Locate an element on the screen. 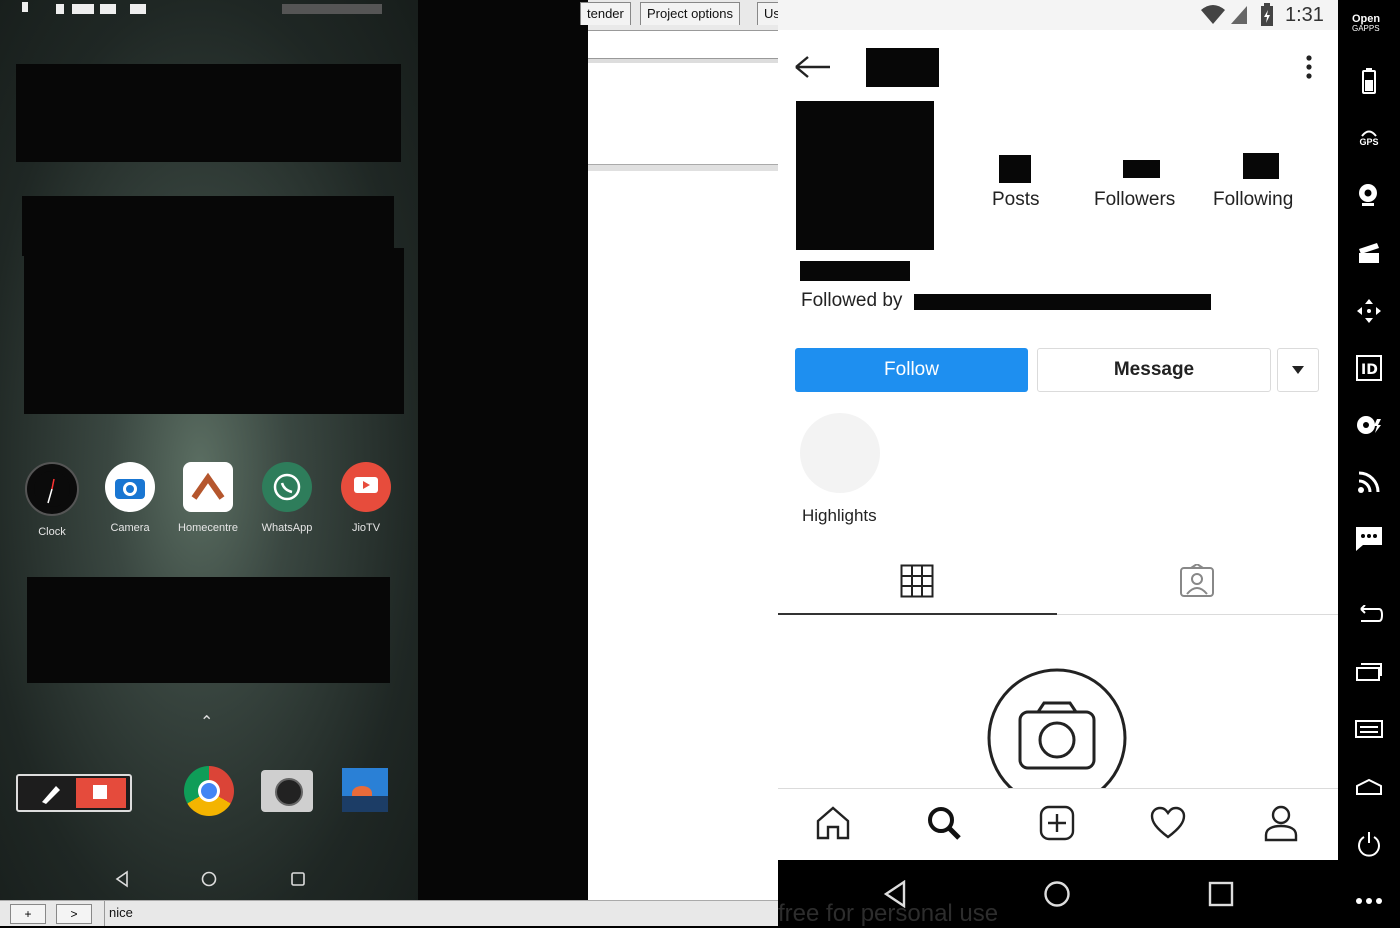 This screenshot has height=928, width=1400. gps-icon: GPS is located at coordinates (1369, 138).